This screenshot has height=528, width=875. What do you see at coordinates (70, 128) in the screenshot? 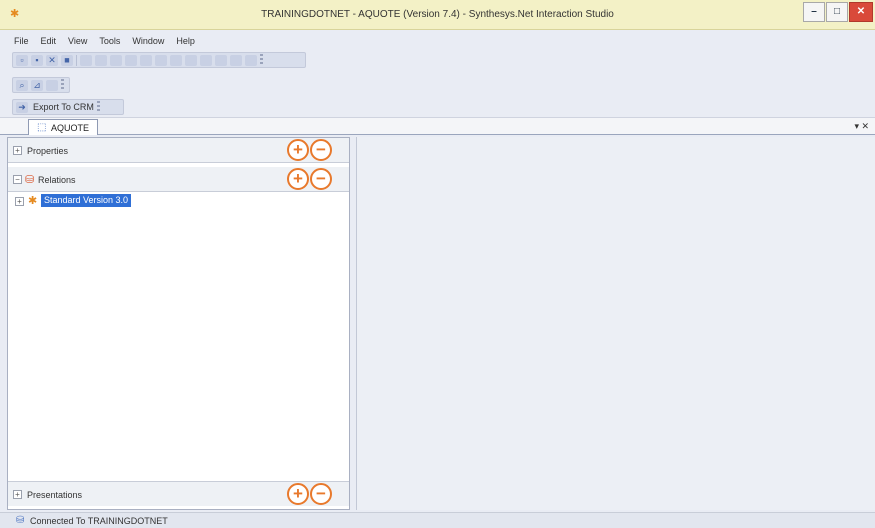
I see `tab-label: AQUOTE` at bounding box center [70, 128].